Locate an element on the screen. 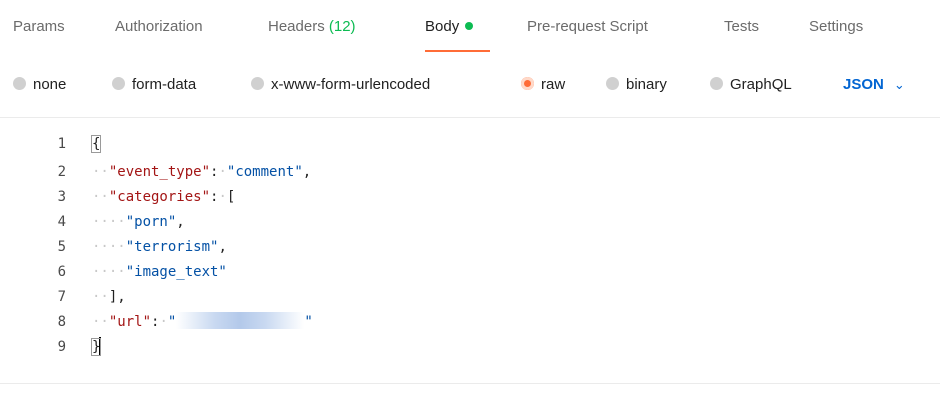 The width and height of the screenshot is (940, 393). line-code: ··], is located at coordinates (109, 297).